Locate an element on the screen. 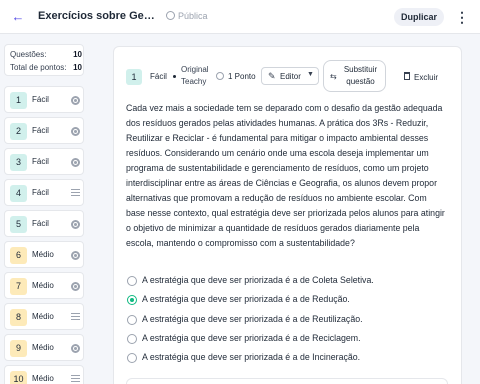 Image resolution: width=480 pixels, height=384 pixels. question-list-item: 9 Médio is located at coordinates (44, 347).